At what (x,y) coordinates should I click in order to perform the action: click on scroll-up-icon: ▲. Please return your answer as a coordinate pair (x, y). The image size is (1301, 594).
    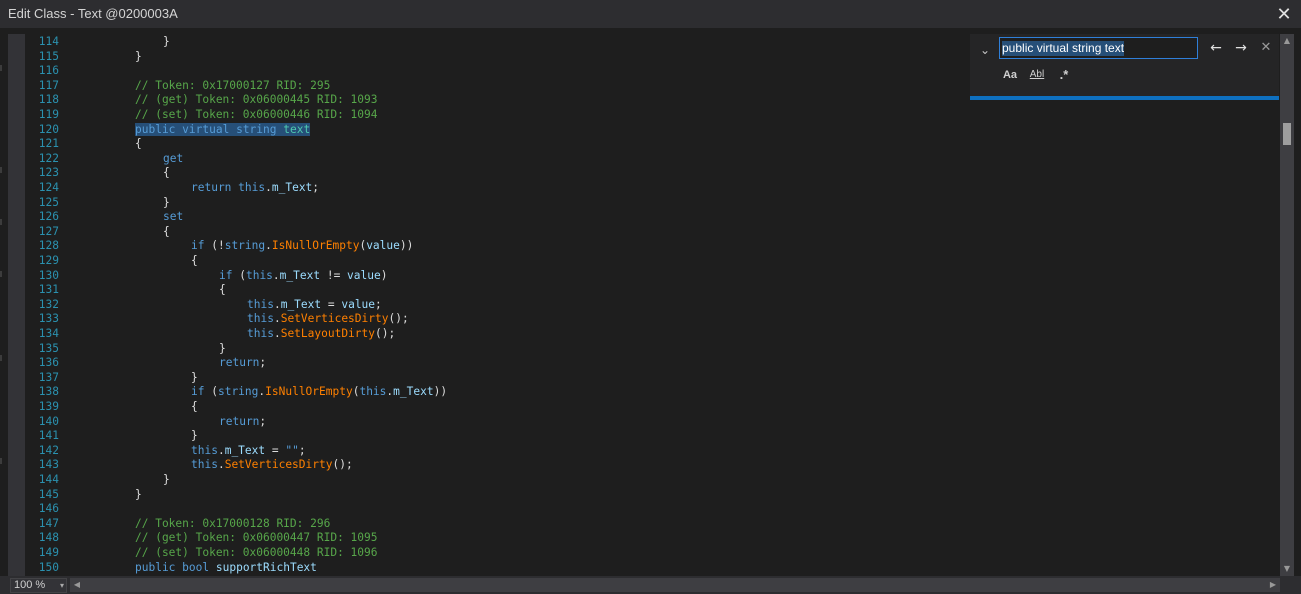
    Looking at the image, I should click on (1287, 41).